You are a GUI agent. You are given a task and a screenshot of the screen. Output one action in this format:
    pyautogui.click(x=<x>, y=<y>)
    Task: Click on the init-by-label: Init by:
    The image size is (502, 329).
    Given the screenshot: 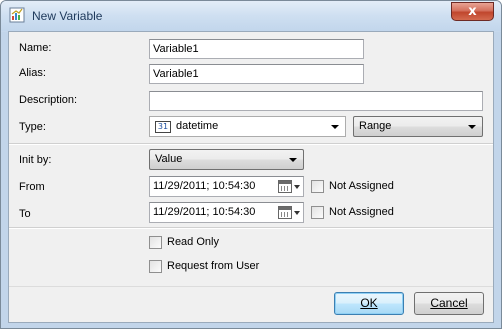 What is the action you would take?
    pyautogui.click(x=35, y=160)
    